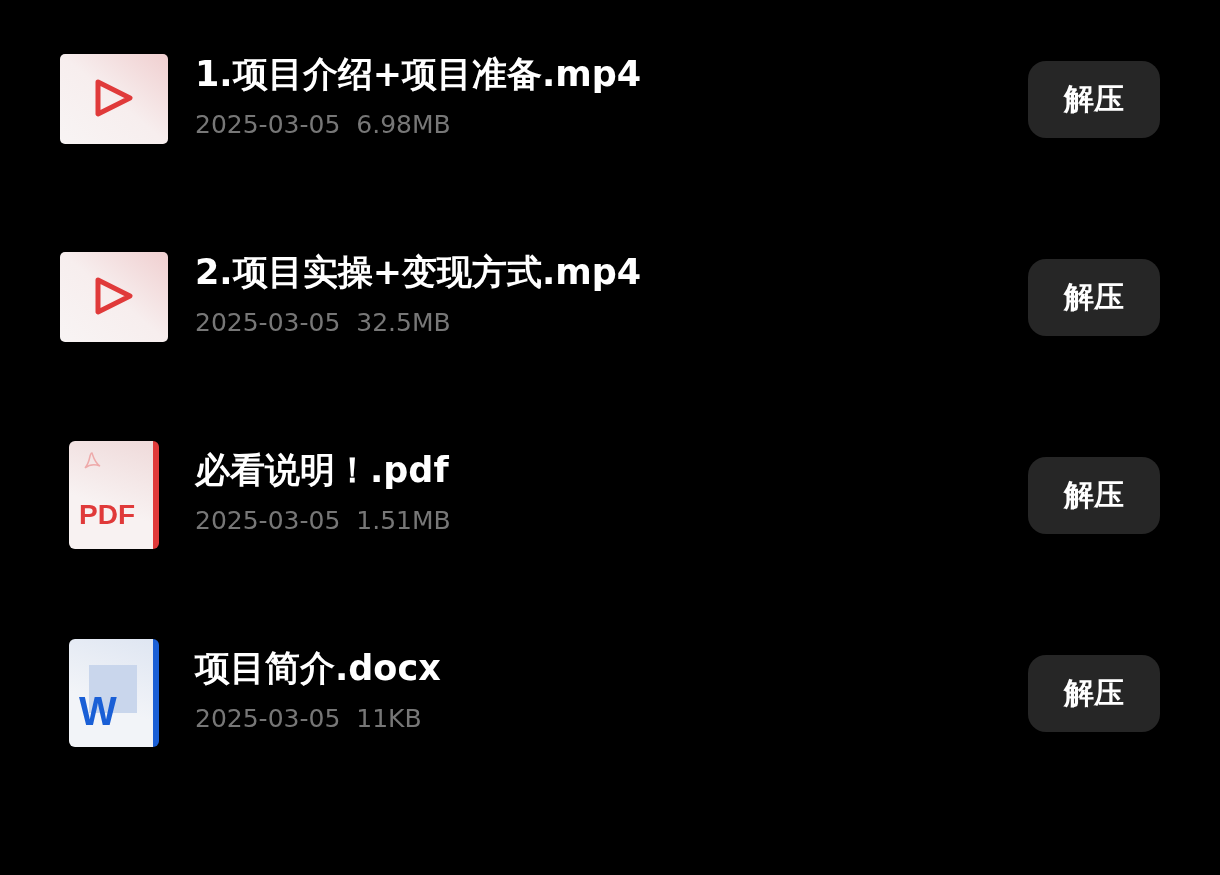 The image size is (1220, 875). I want to click on file-name: 项目简介.docx, so click(318, 668).